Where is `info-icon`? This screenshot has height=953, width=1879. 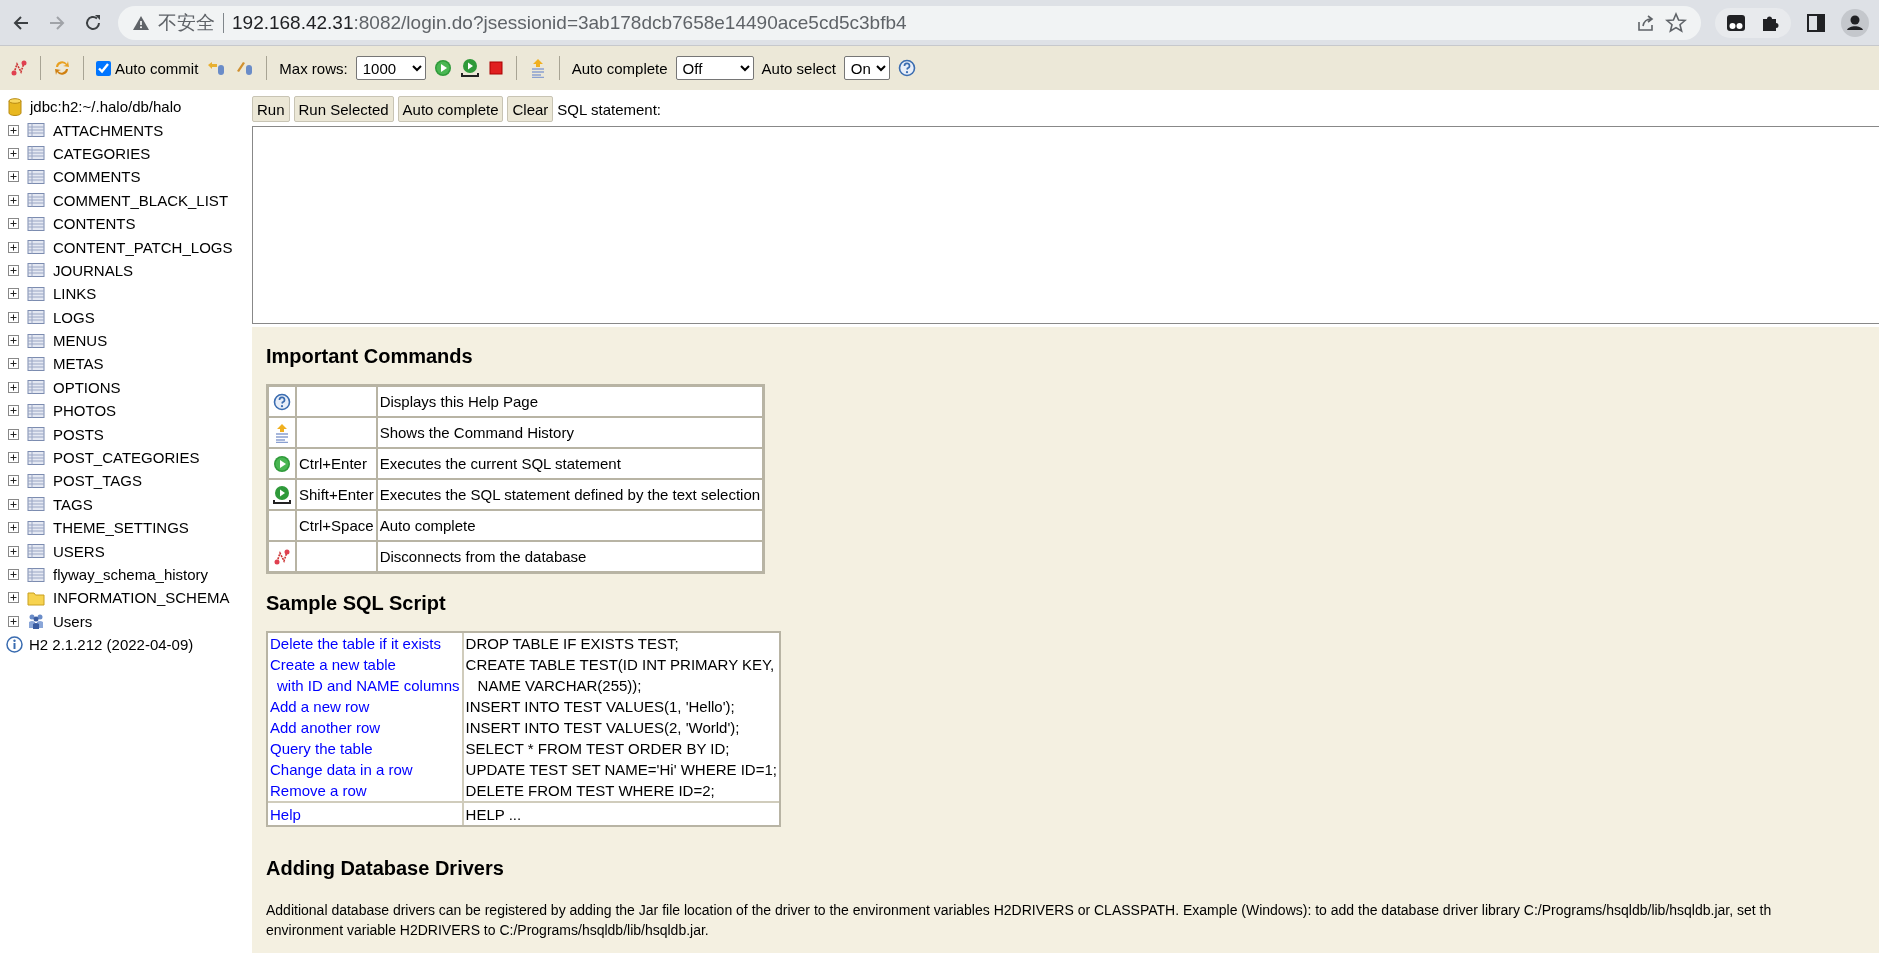 info-icon is located at coordinates (14, 645).